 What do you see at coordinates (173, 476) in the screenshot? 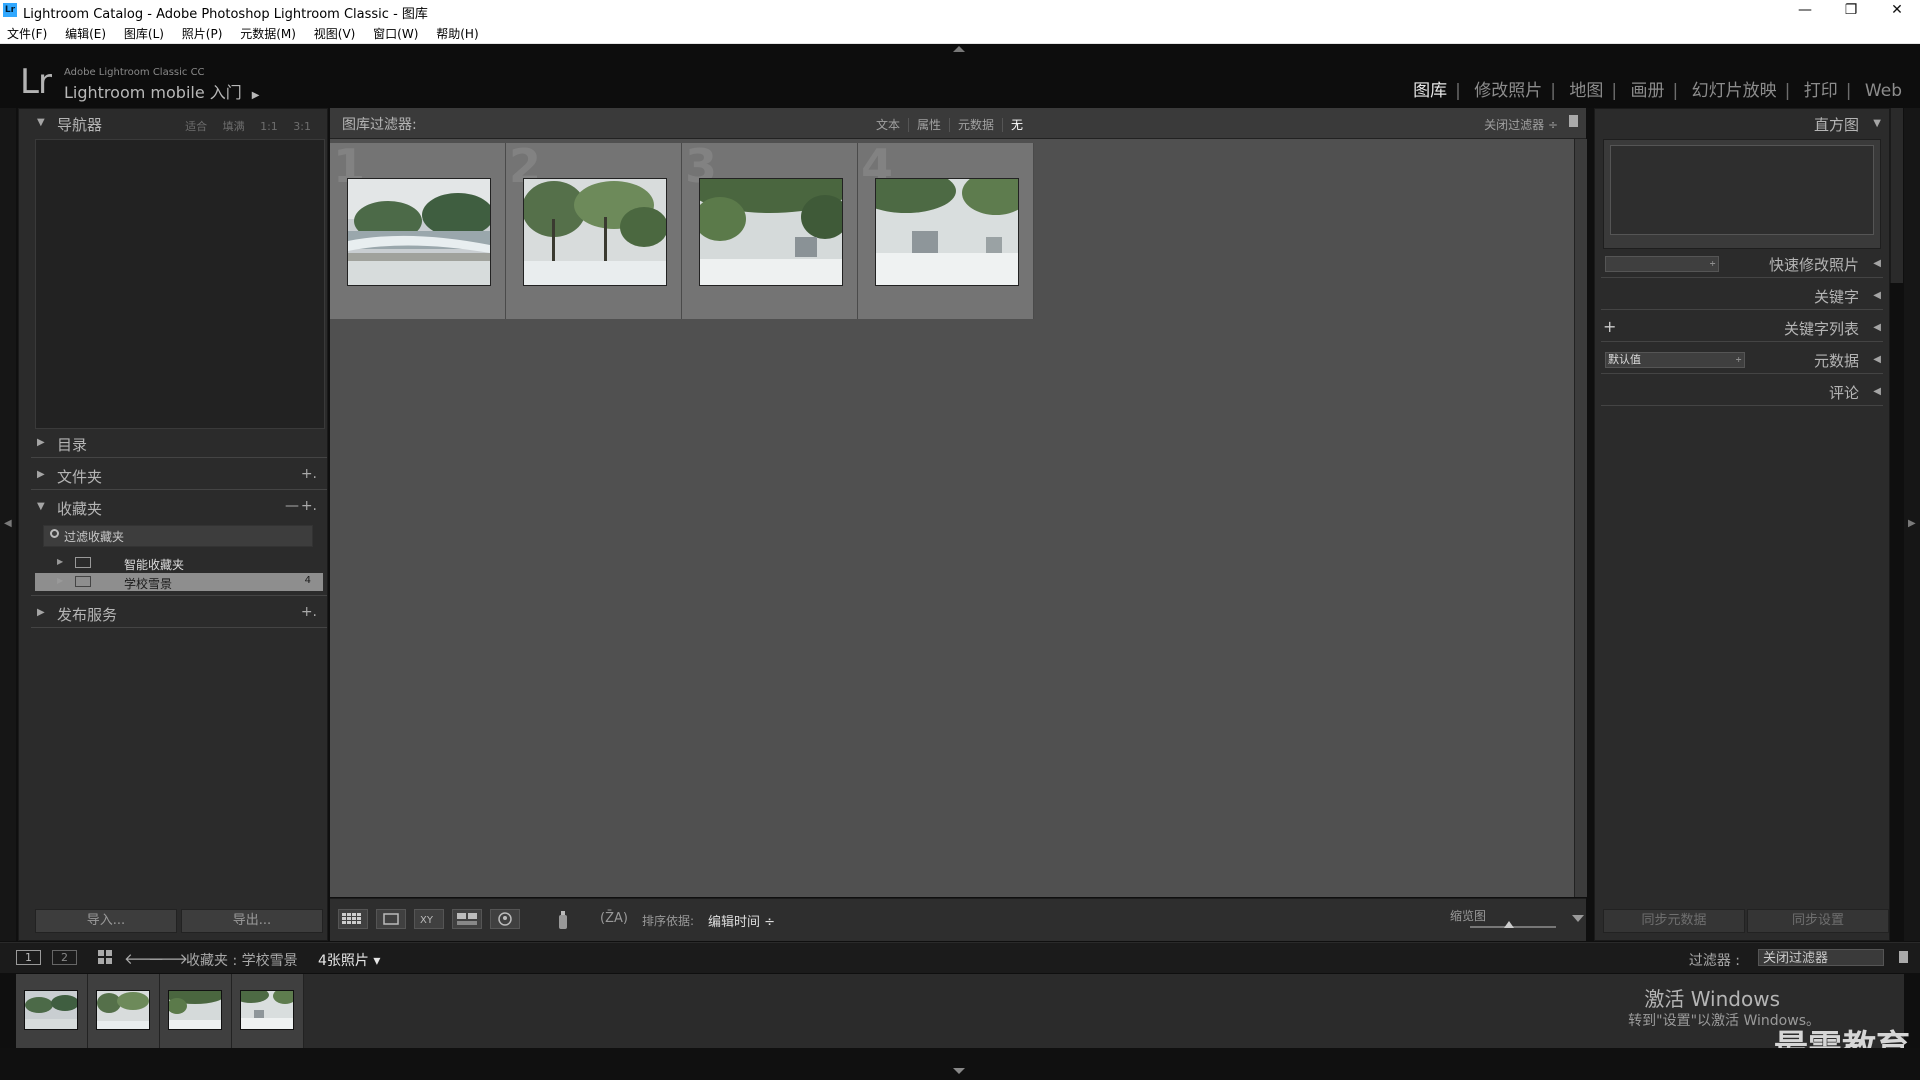
I see `folders-header: ▶ 文件夹 +.` at bounding box center [173, 476].